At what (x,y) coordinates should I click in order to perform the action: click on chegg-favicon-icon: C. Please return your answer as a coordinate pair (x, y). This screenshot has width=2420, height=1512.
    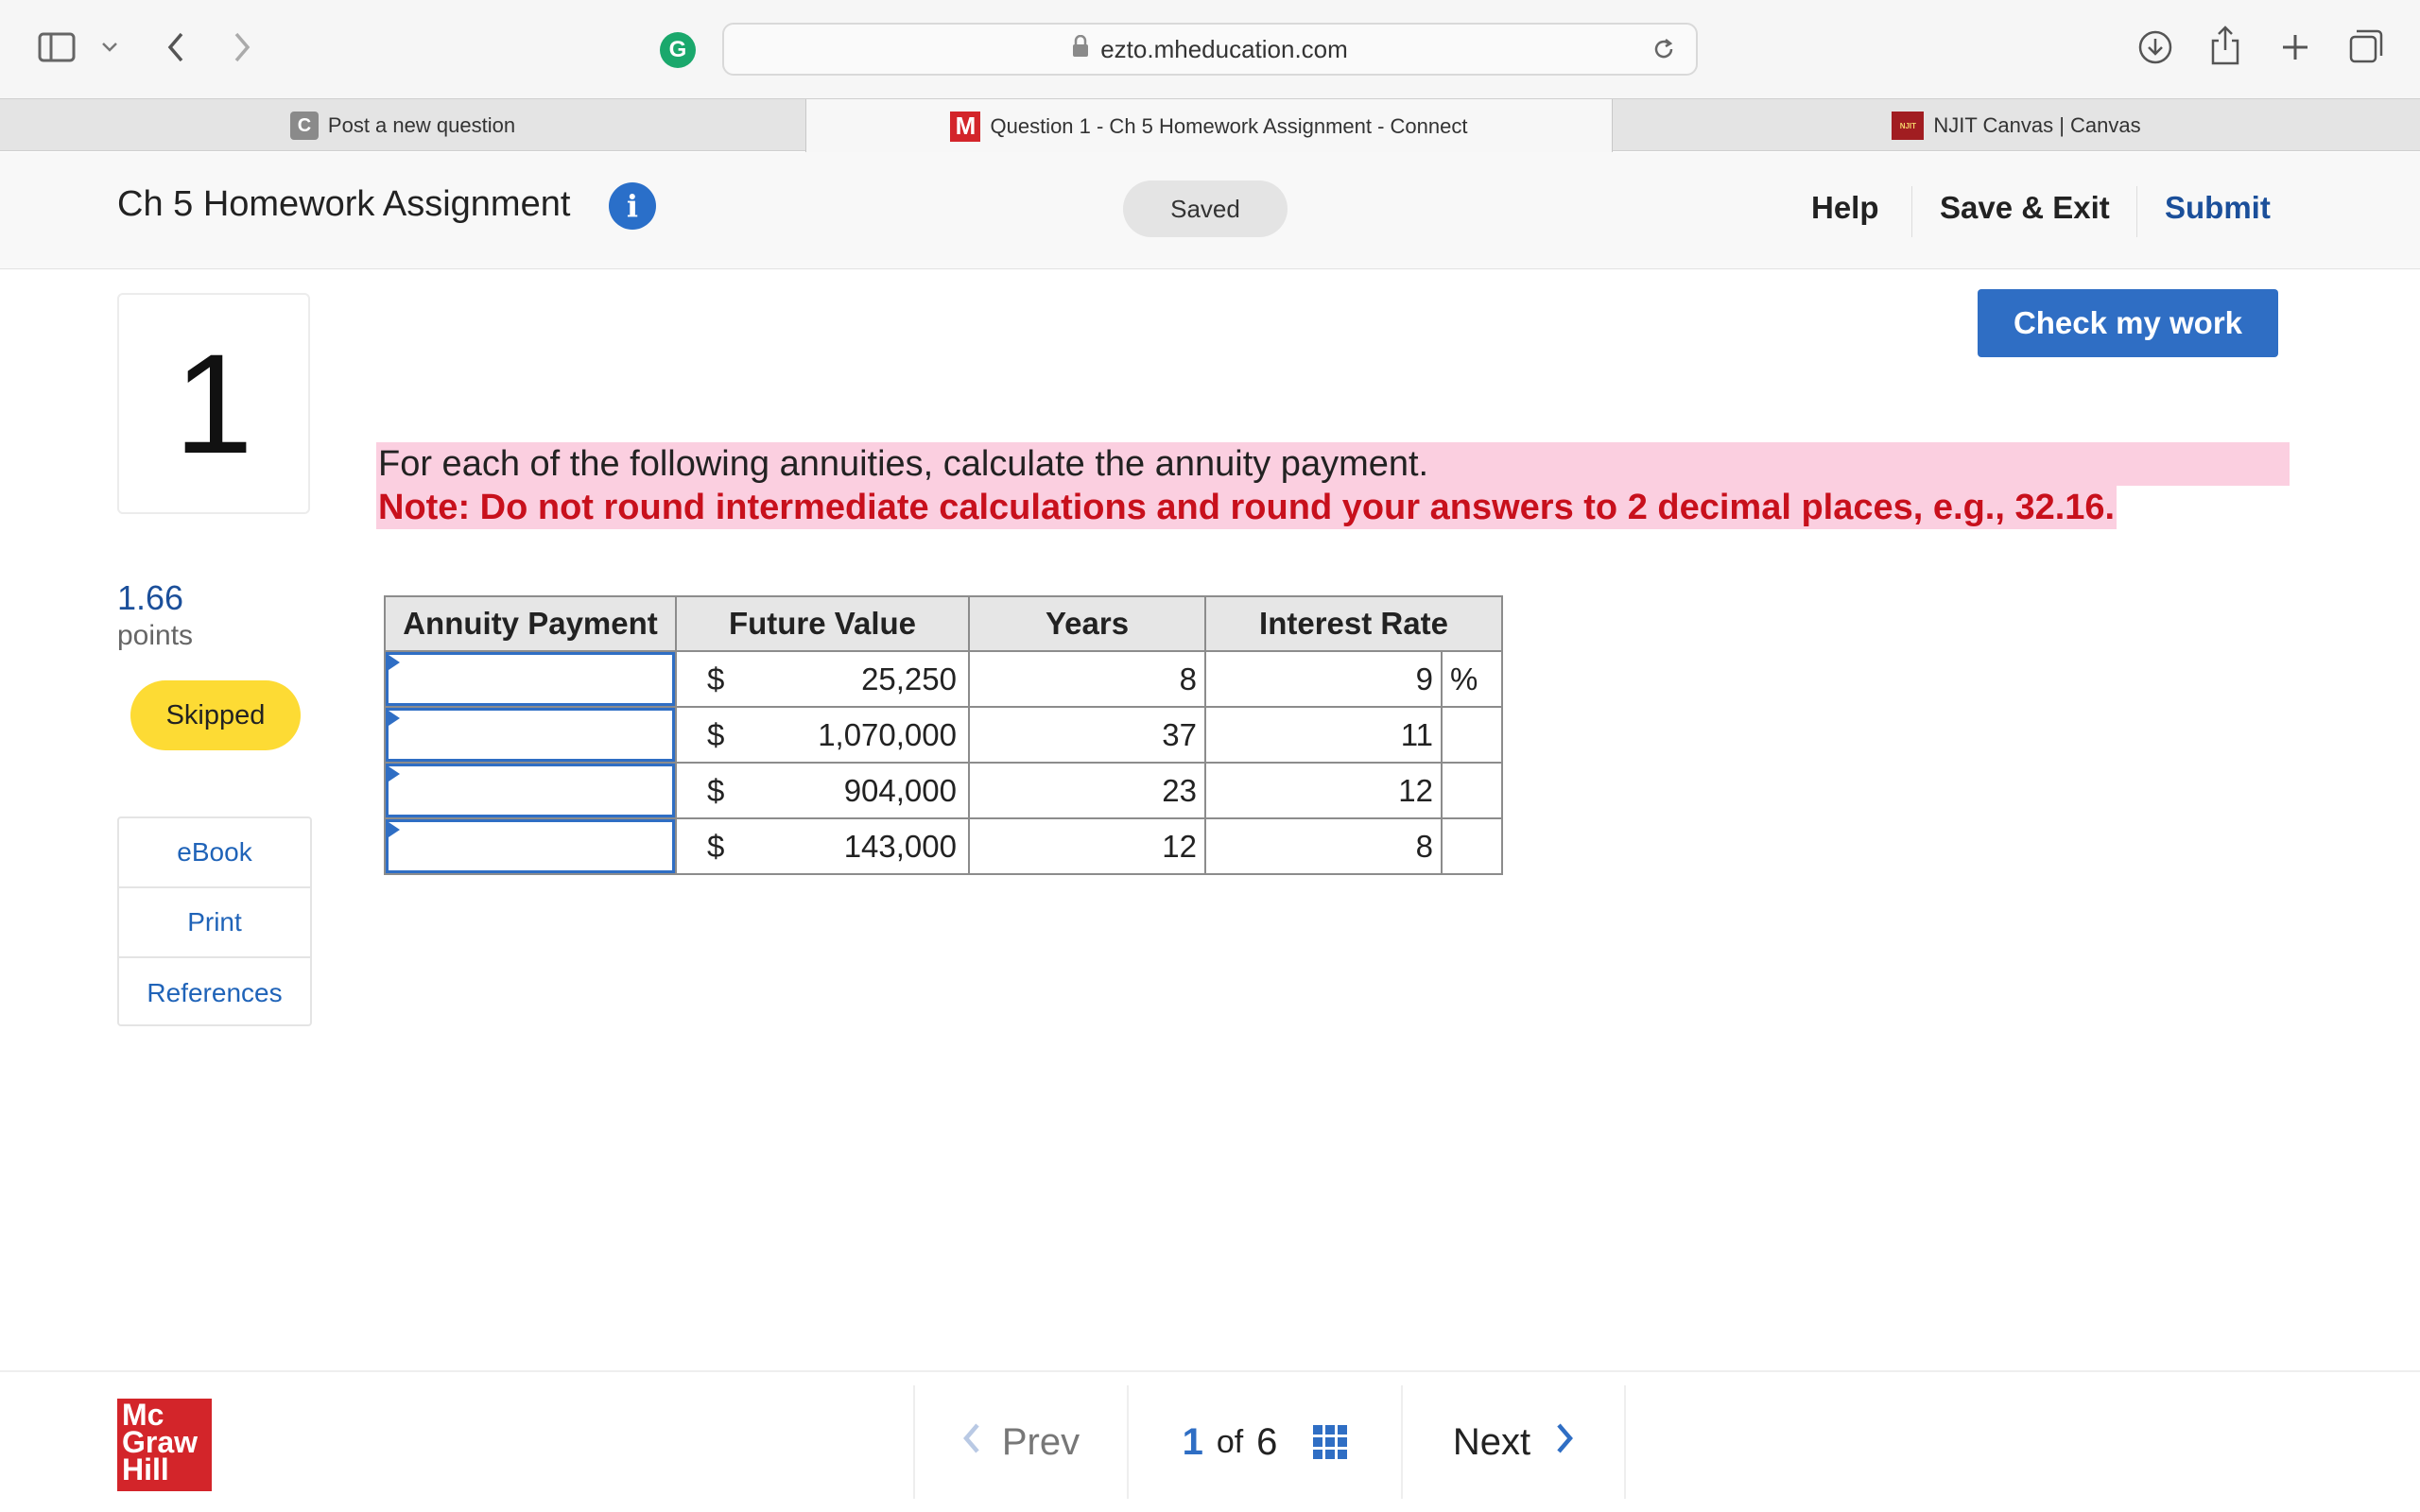
    Looking at the image, I should click on (304, 126).